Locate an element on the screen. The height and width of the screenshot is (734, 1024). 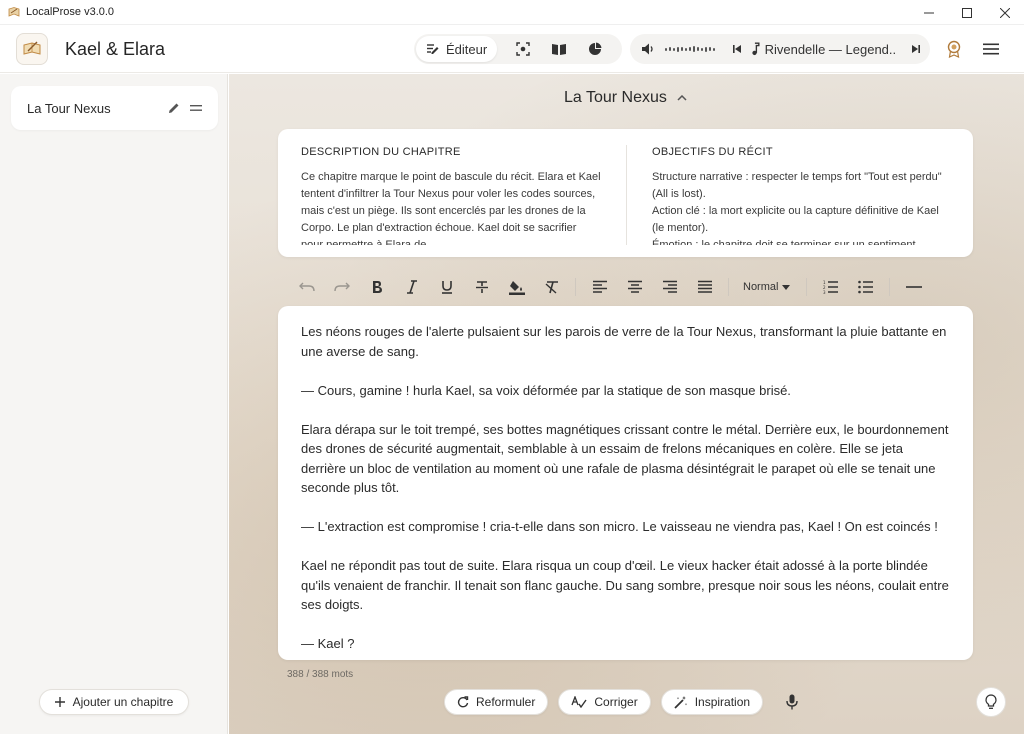
underline-button is located at coordinates (446, 287).